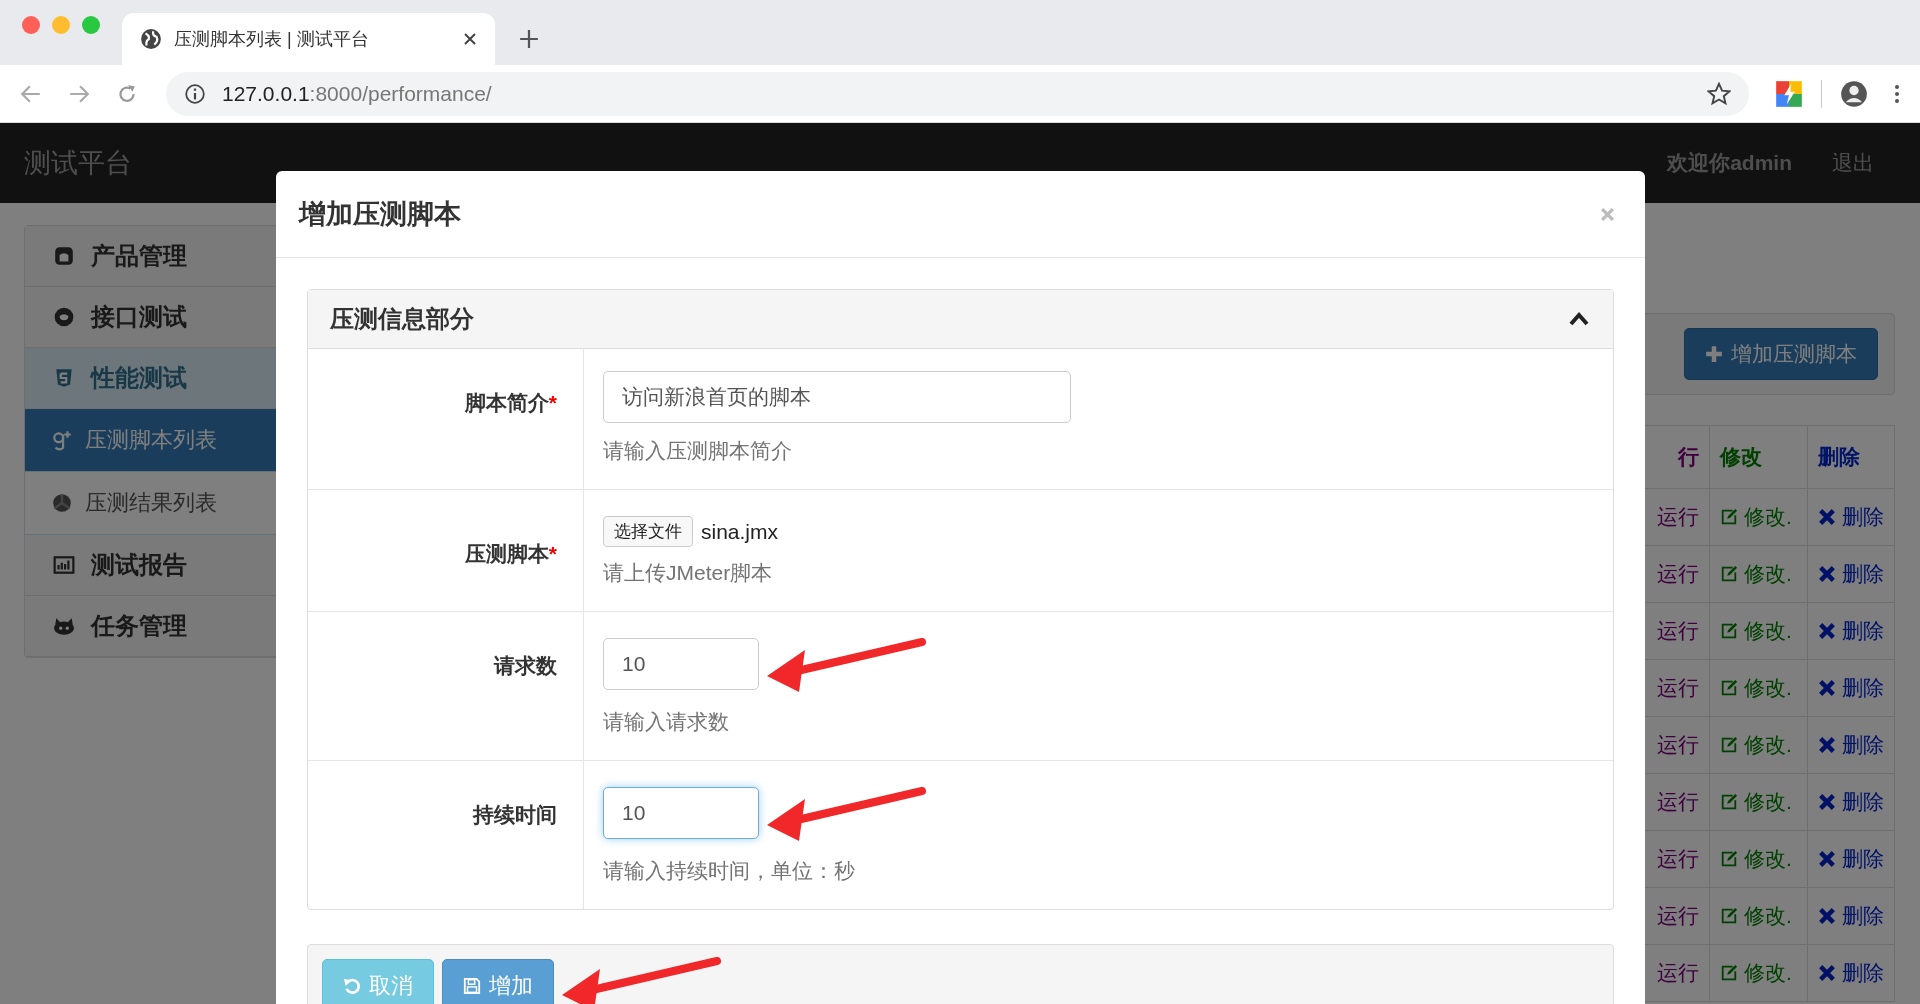  I want to click on welcome-text: 欢迎你admin, so click(1729, 163).